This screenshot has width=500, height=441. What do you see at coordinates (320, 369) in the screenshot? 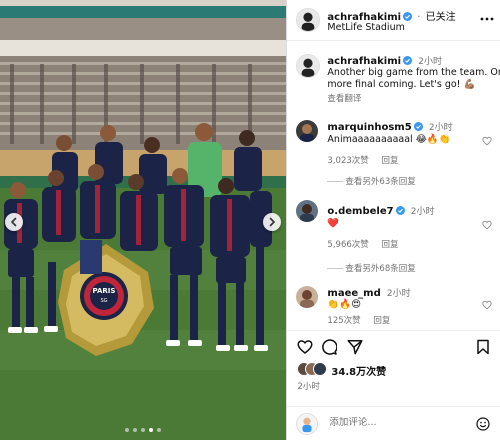
I see `liker-avatar` at bounding box center [320, 369].